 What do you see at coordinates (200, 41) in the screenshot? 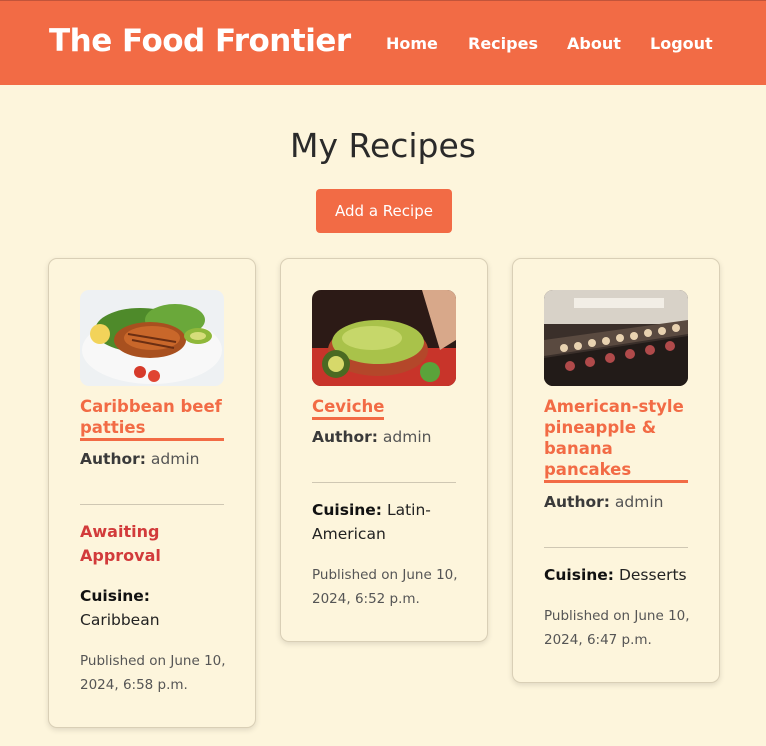
I see `site-brand: The Food Frontier` at bounding box center [200, 41].